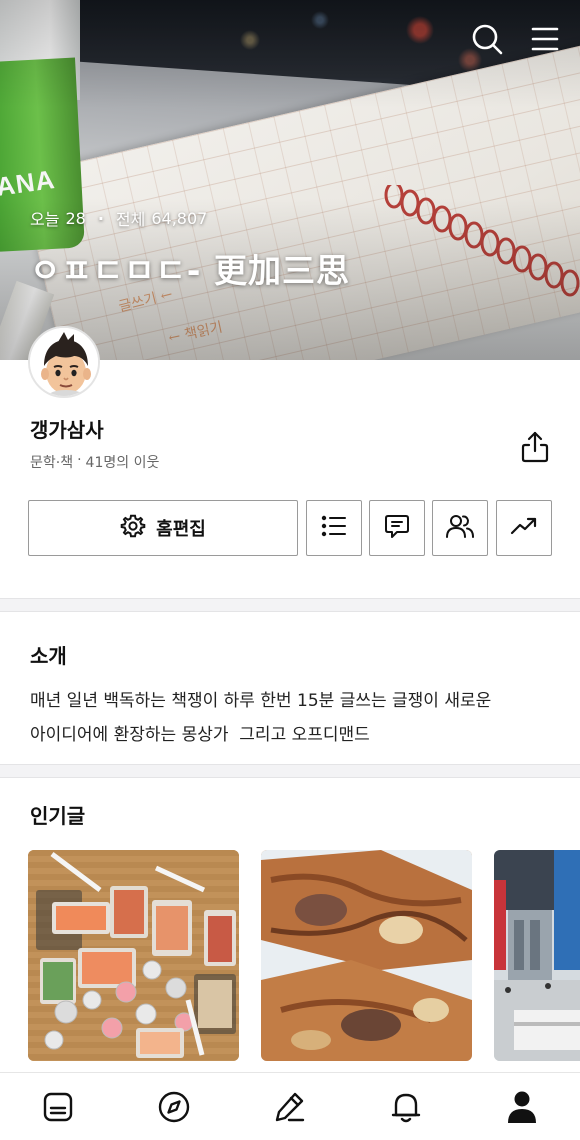 The width and height of the screenshot is (580, 1140). I want to click on compass-icon, so click(174, 1107).